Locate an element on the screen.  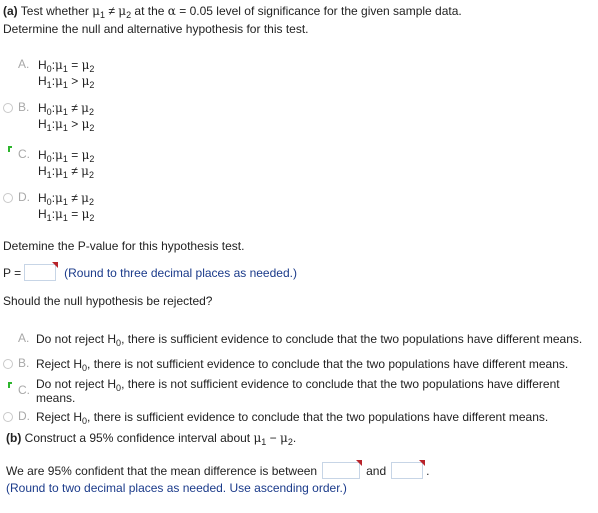
hypothesis-pair: H0:μ1 = μ2 H1:μ1 > μ2 is located at coordinates (66, 73).